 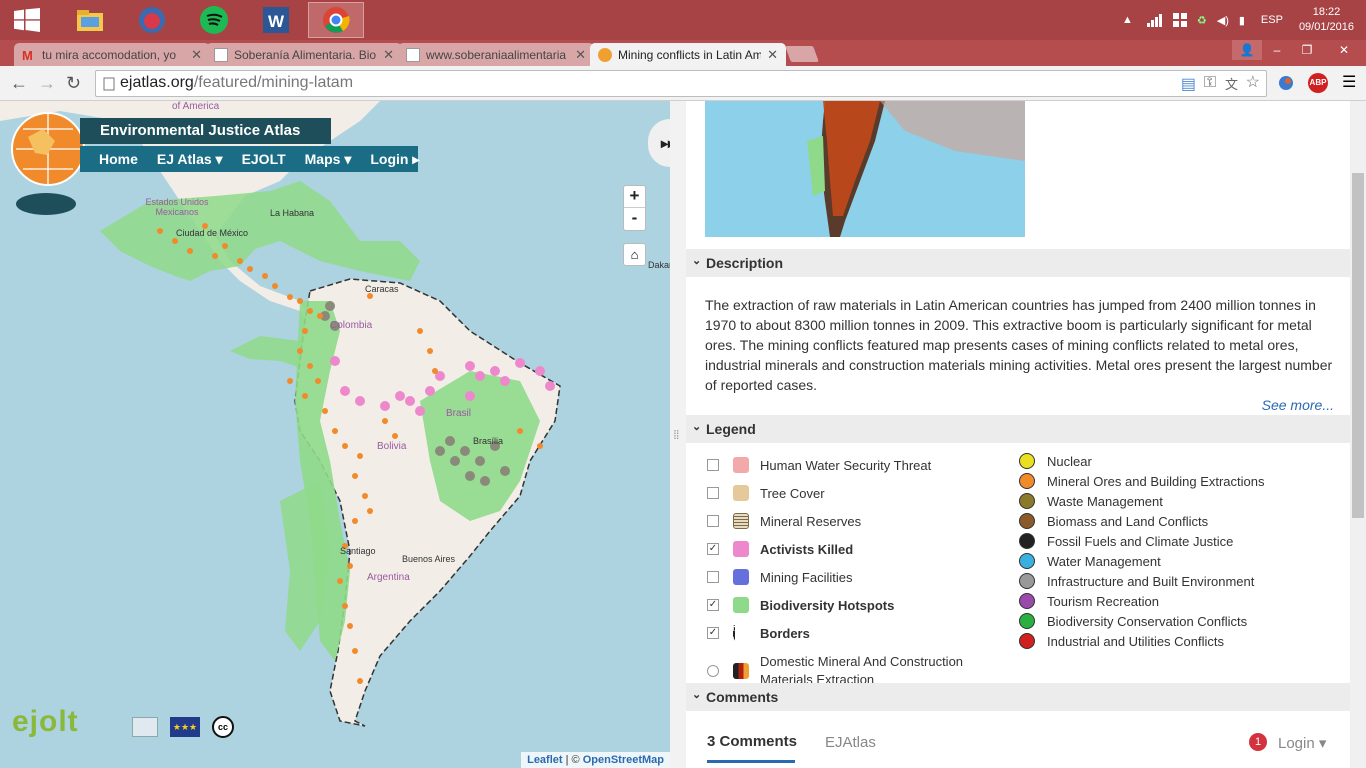 What do you see at coordinates (1344, 50) in the screenshot?
I see `window-close-icon: ✕` at bounding box center [1344, 50].